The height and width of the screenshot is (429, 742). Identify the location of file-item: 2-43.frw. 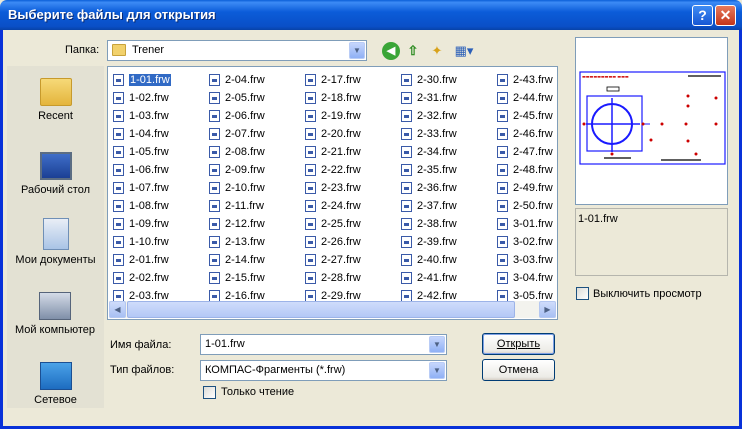
(524, 80).